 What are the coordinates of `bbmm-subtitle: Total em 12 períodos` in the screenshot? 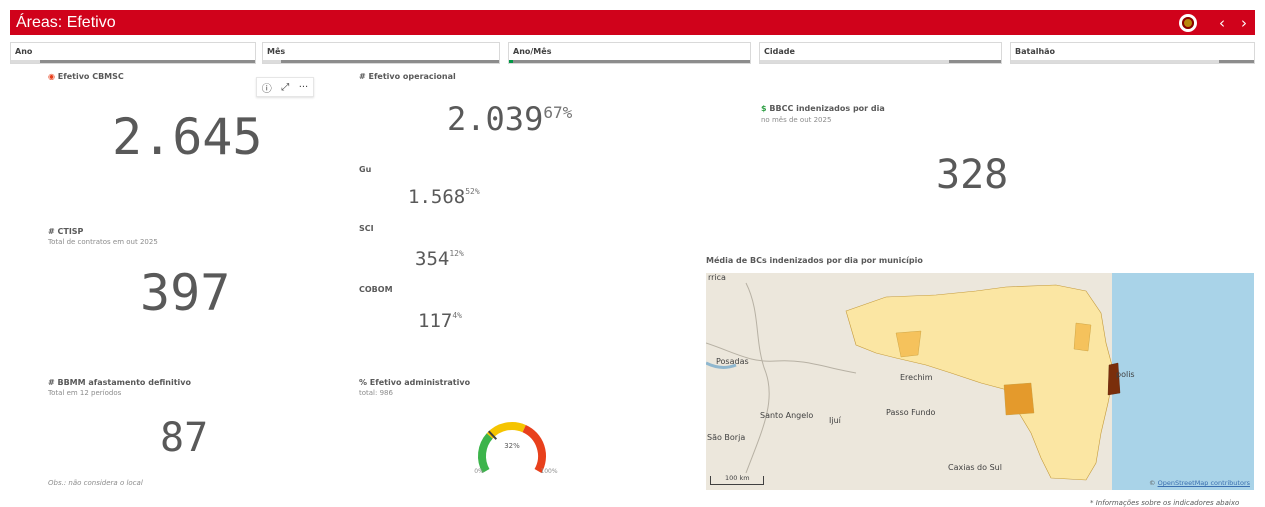 It's located at (85, 393).